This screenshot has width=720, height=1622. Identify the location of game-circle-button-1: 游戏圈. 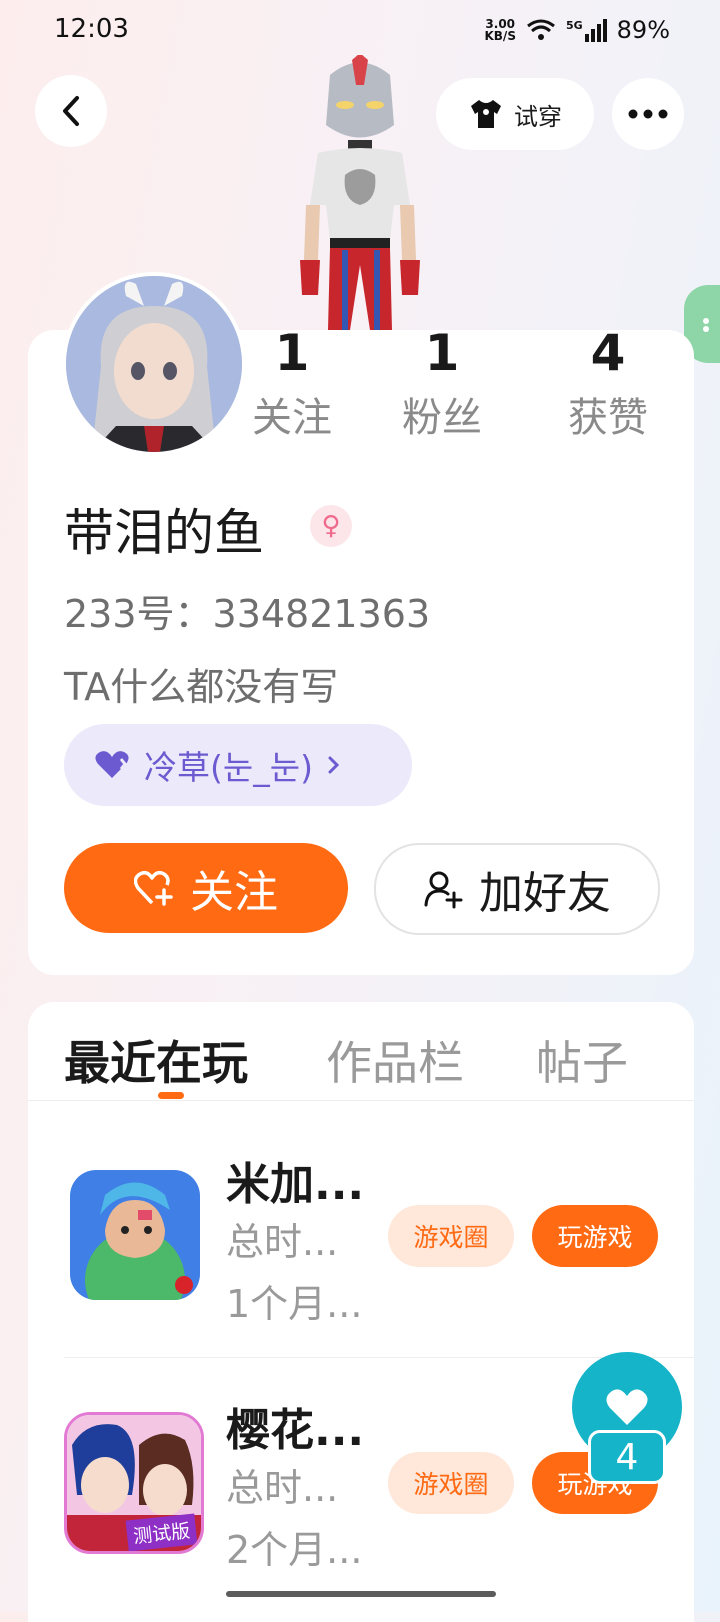
(451, 1236).